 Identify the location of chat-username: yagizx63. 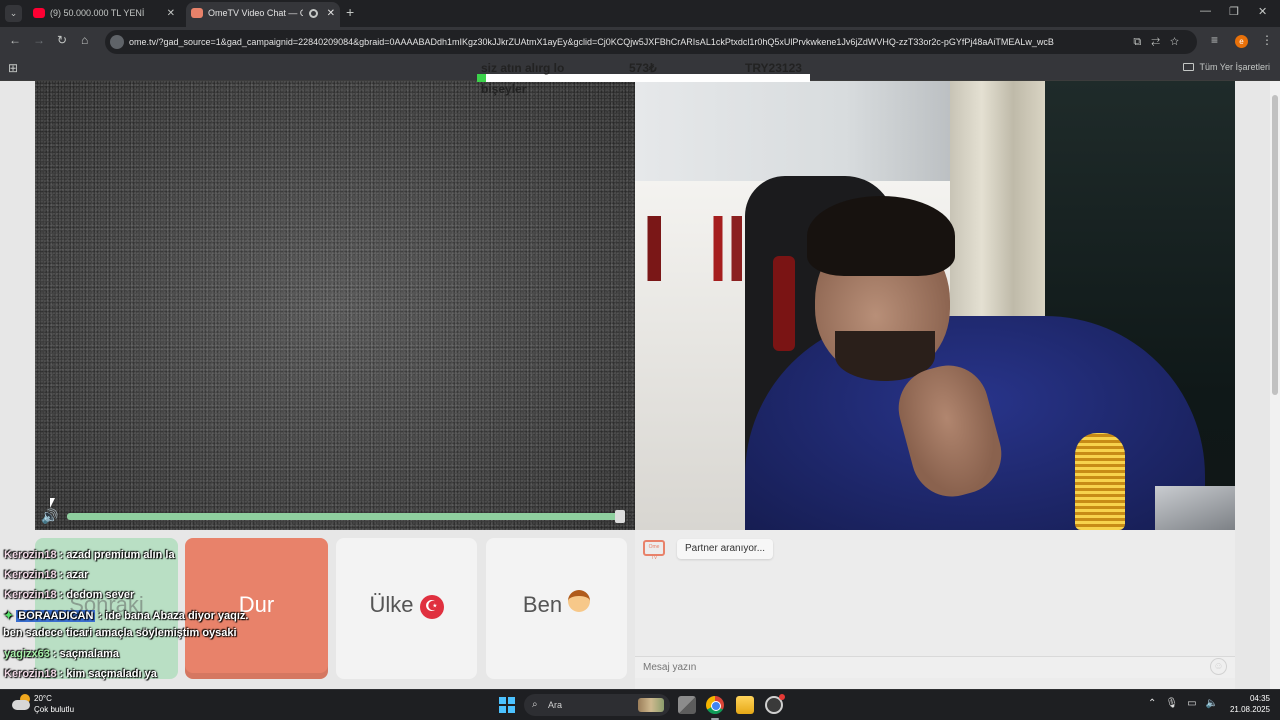
(27, 654).